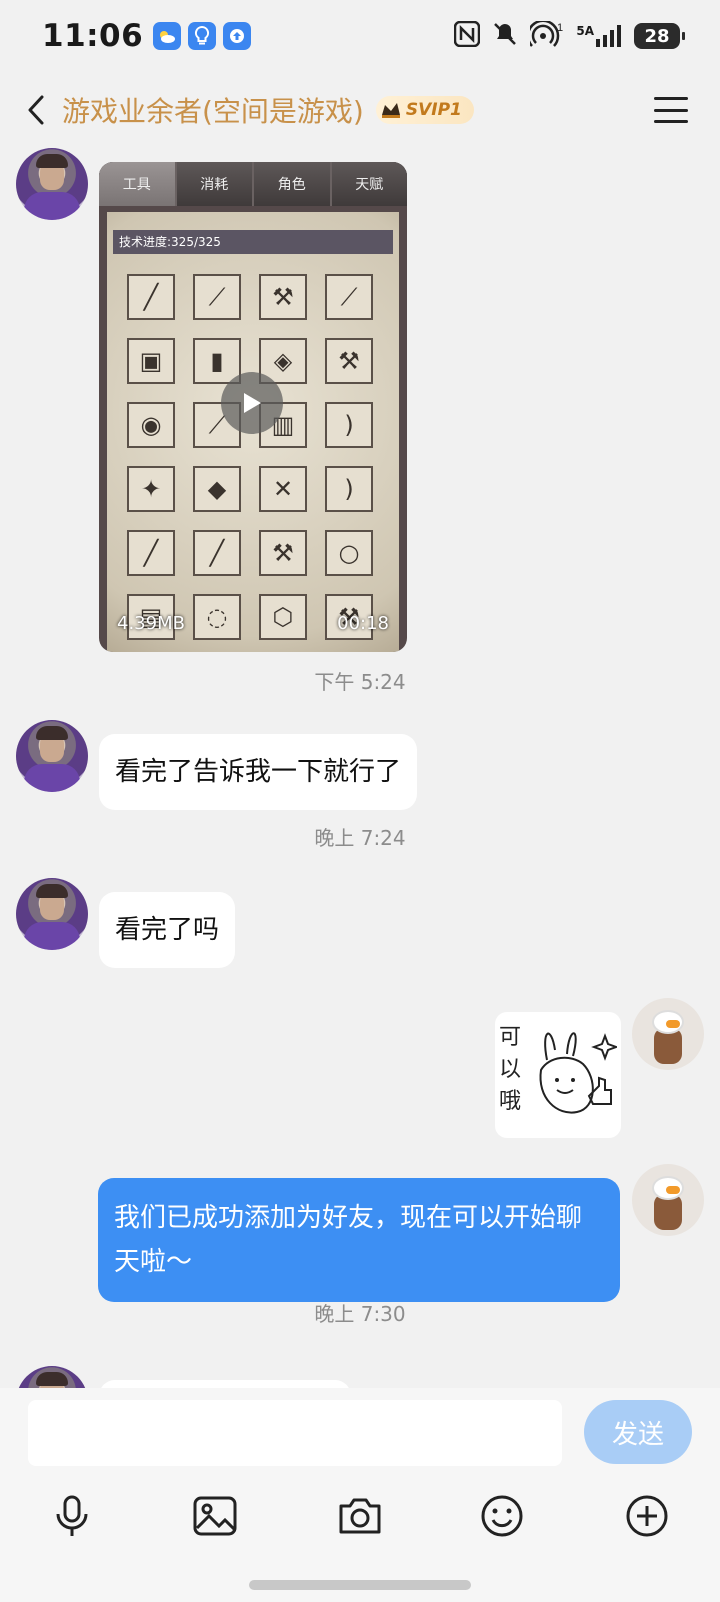  I want to click on input-bar: 发送, so click(360, 1495).